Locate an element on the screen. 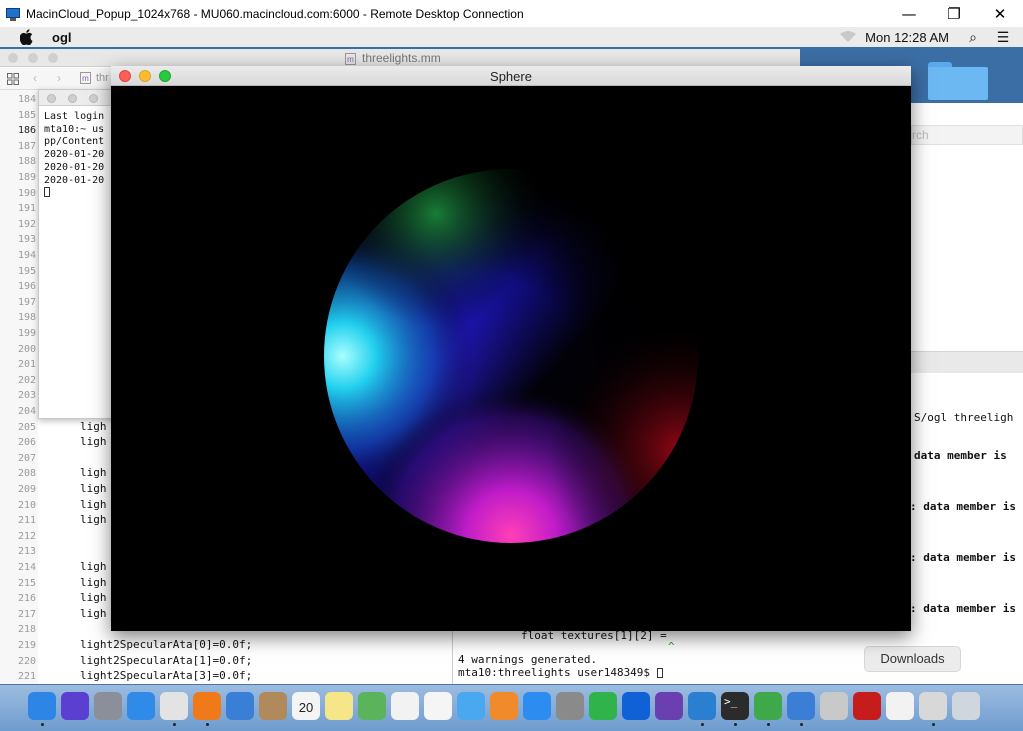 This screenshot has height=731, width=1023. firefox-icon is located at coordinates (207, 706).